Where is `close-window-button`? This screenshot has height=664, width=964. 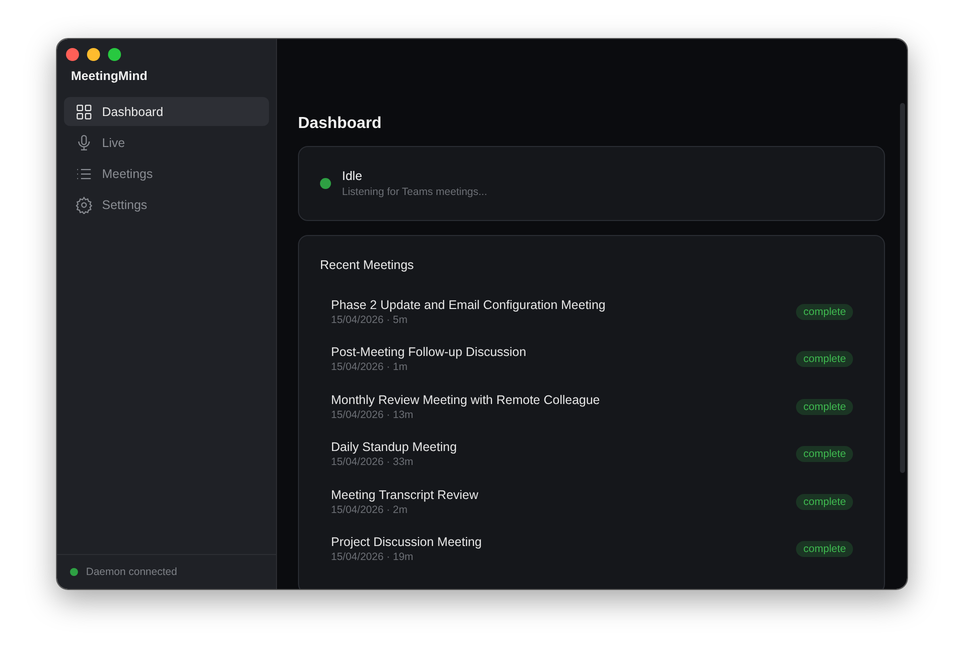 close-window-button is located at coordinates (72, 54).